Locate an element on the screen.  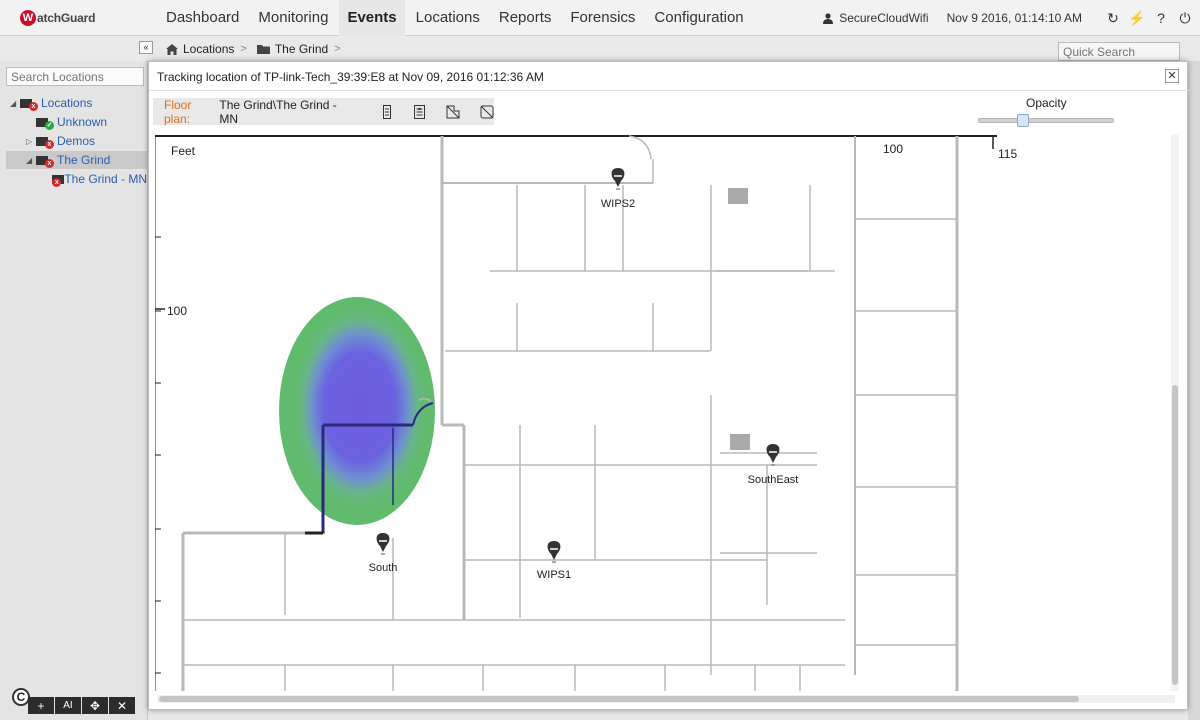
location-ok-icon: ✓ is located at coordinates (45, 123).